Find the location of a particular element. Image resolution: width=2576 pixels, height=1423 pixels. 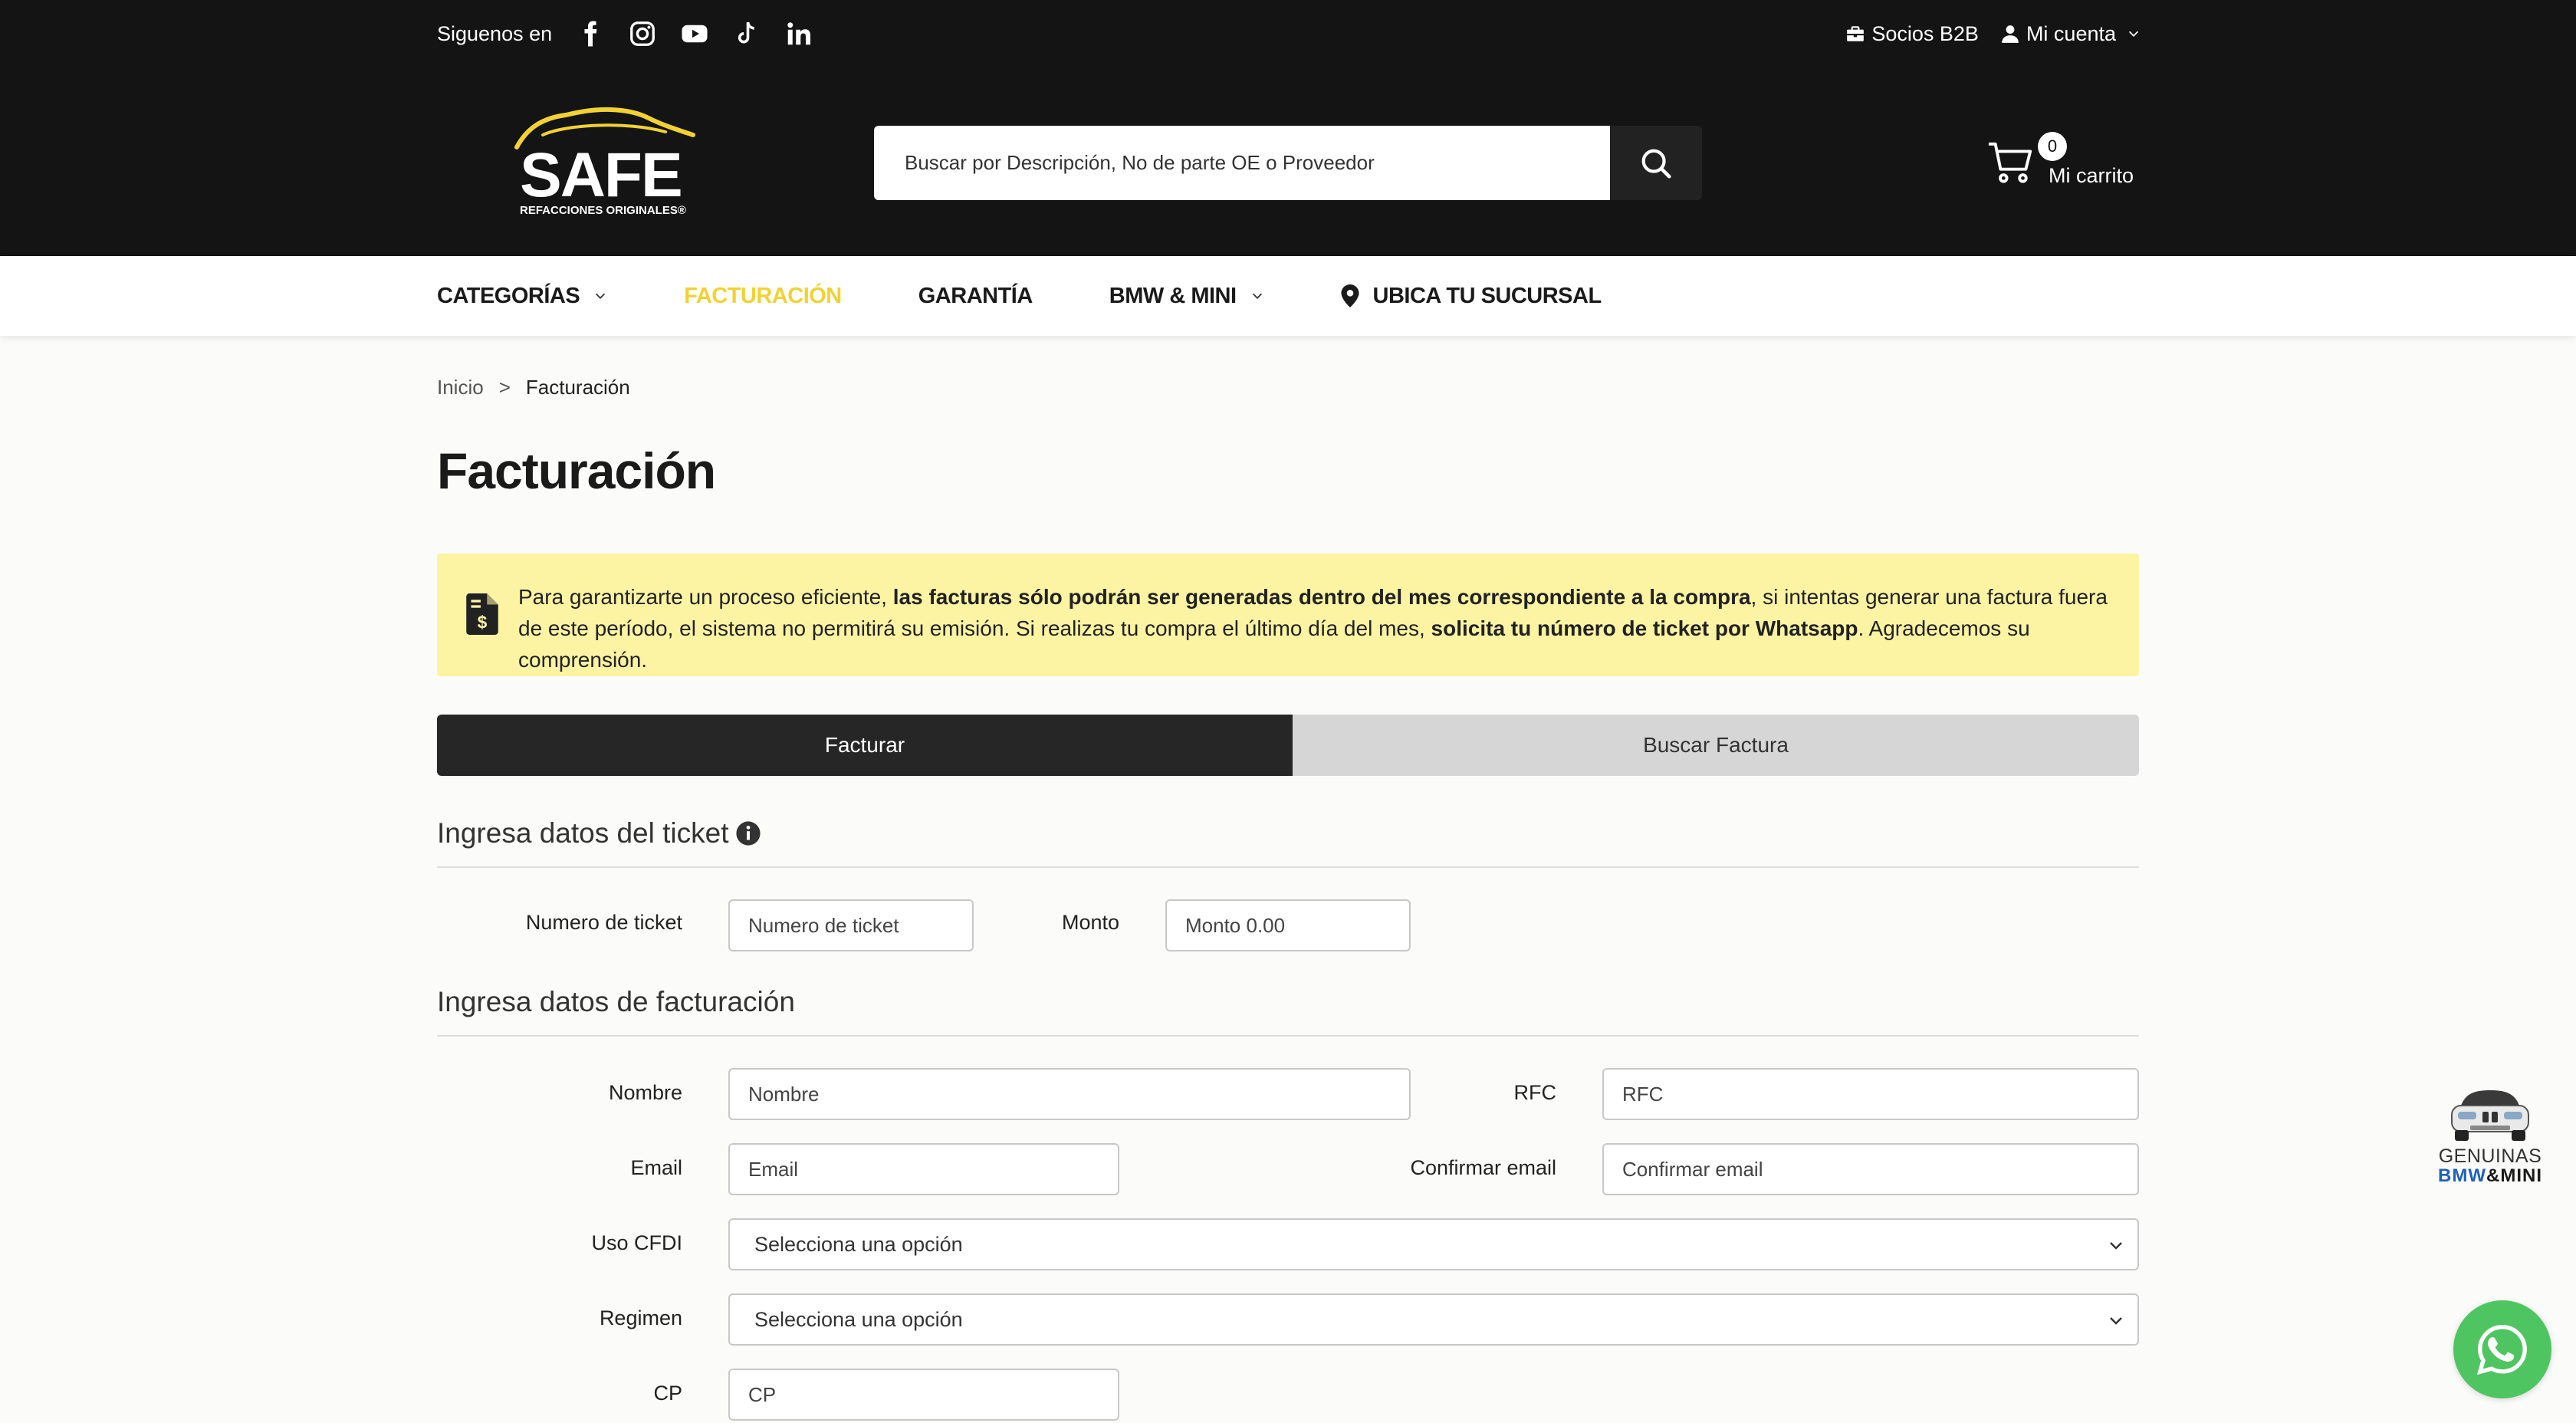

genuinas-bmw-mini-badge: GENUINAS BMW&MINI is located at coordinates (2490, 1134).